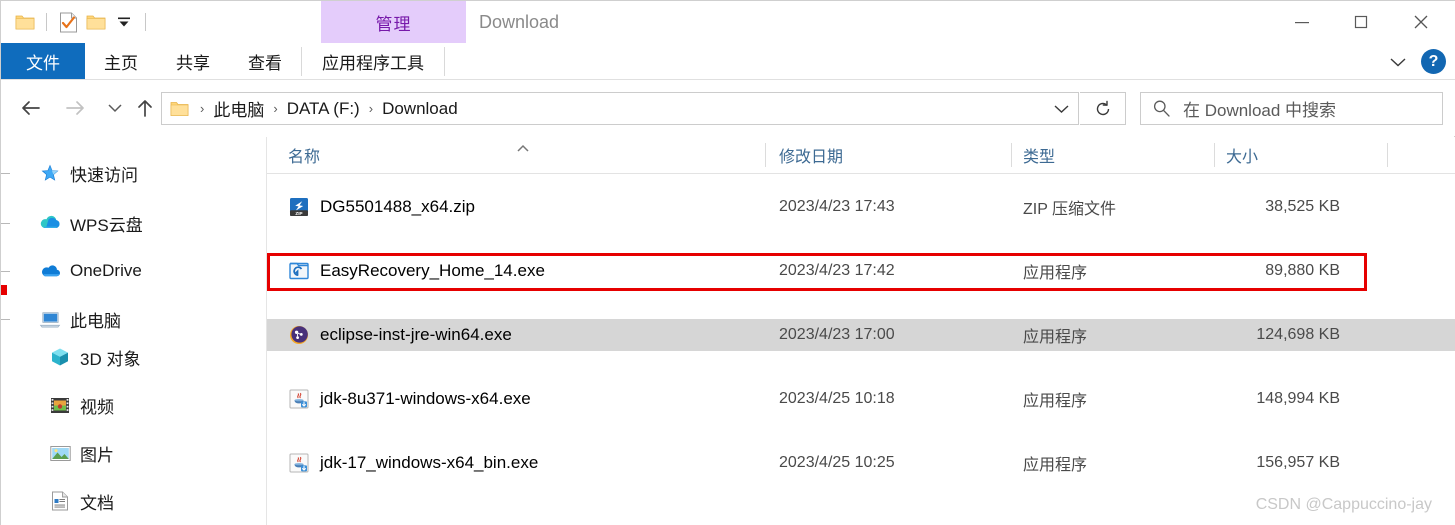 This screenshot has height=525, width=1455. What do you see at coordinates (145, 108) in the screenshot?
I see `up-button` at bounding box center [145, 108].